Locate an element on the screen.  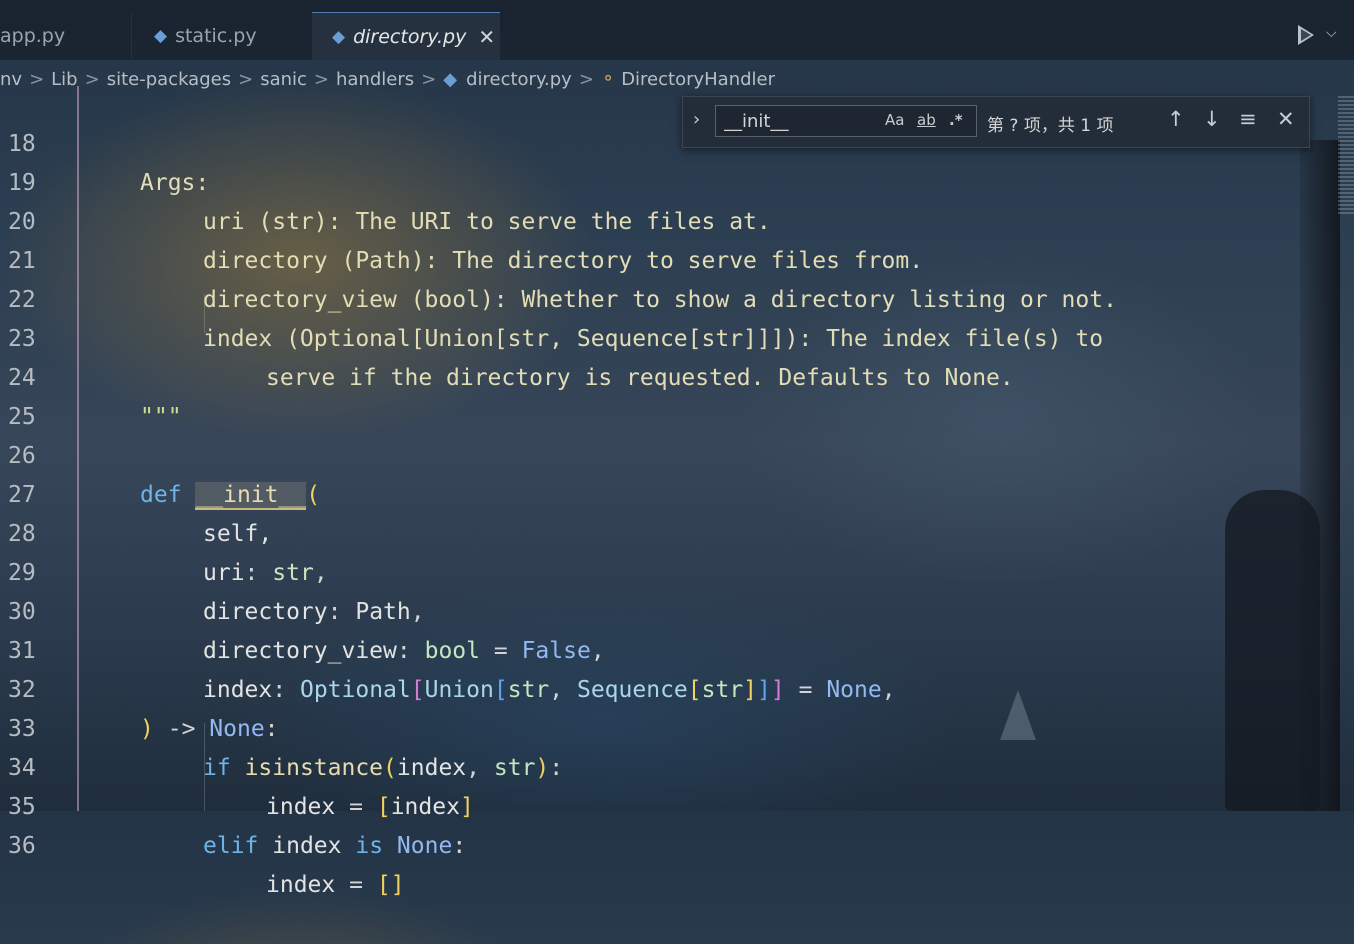
param-name: uri is located at coordinates (224, 573).